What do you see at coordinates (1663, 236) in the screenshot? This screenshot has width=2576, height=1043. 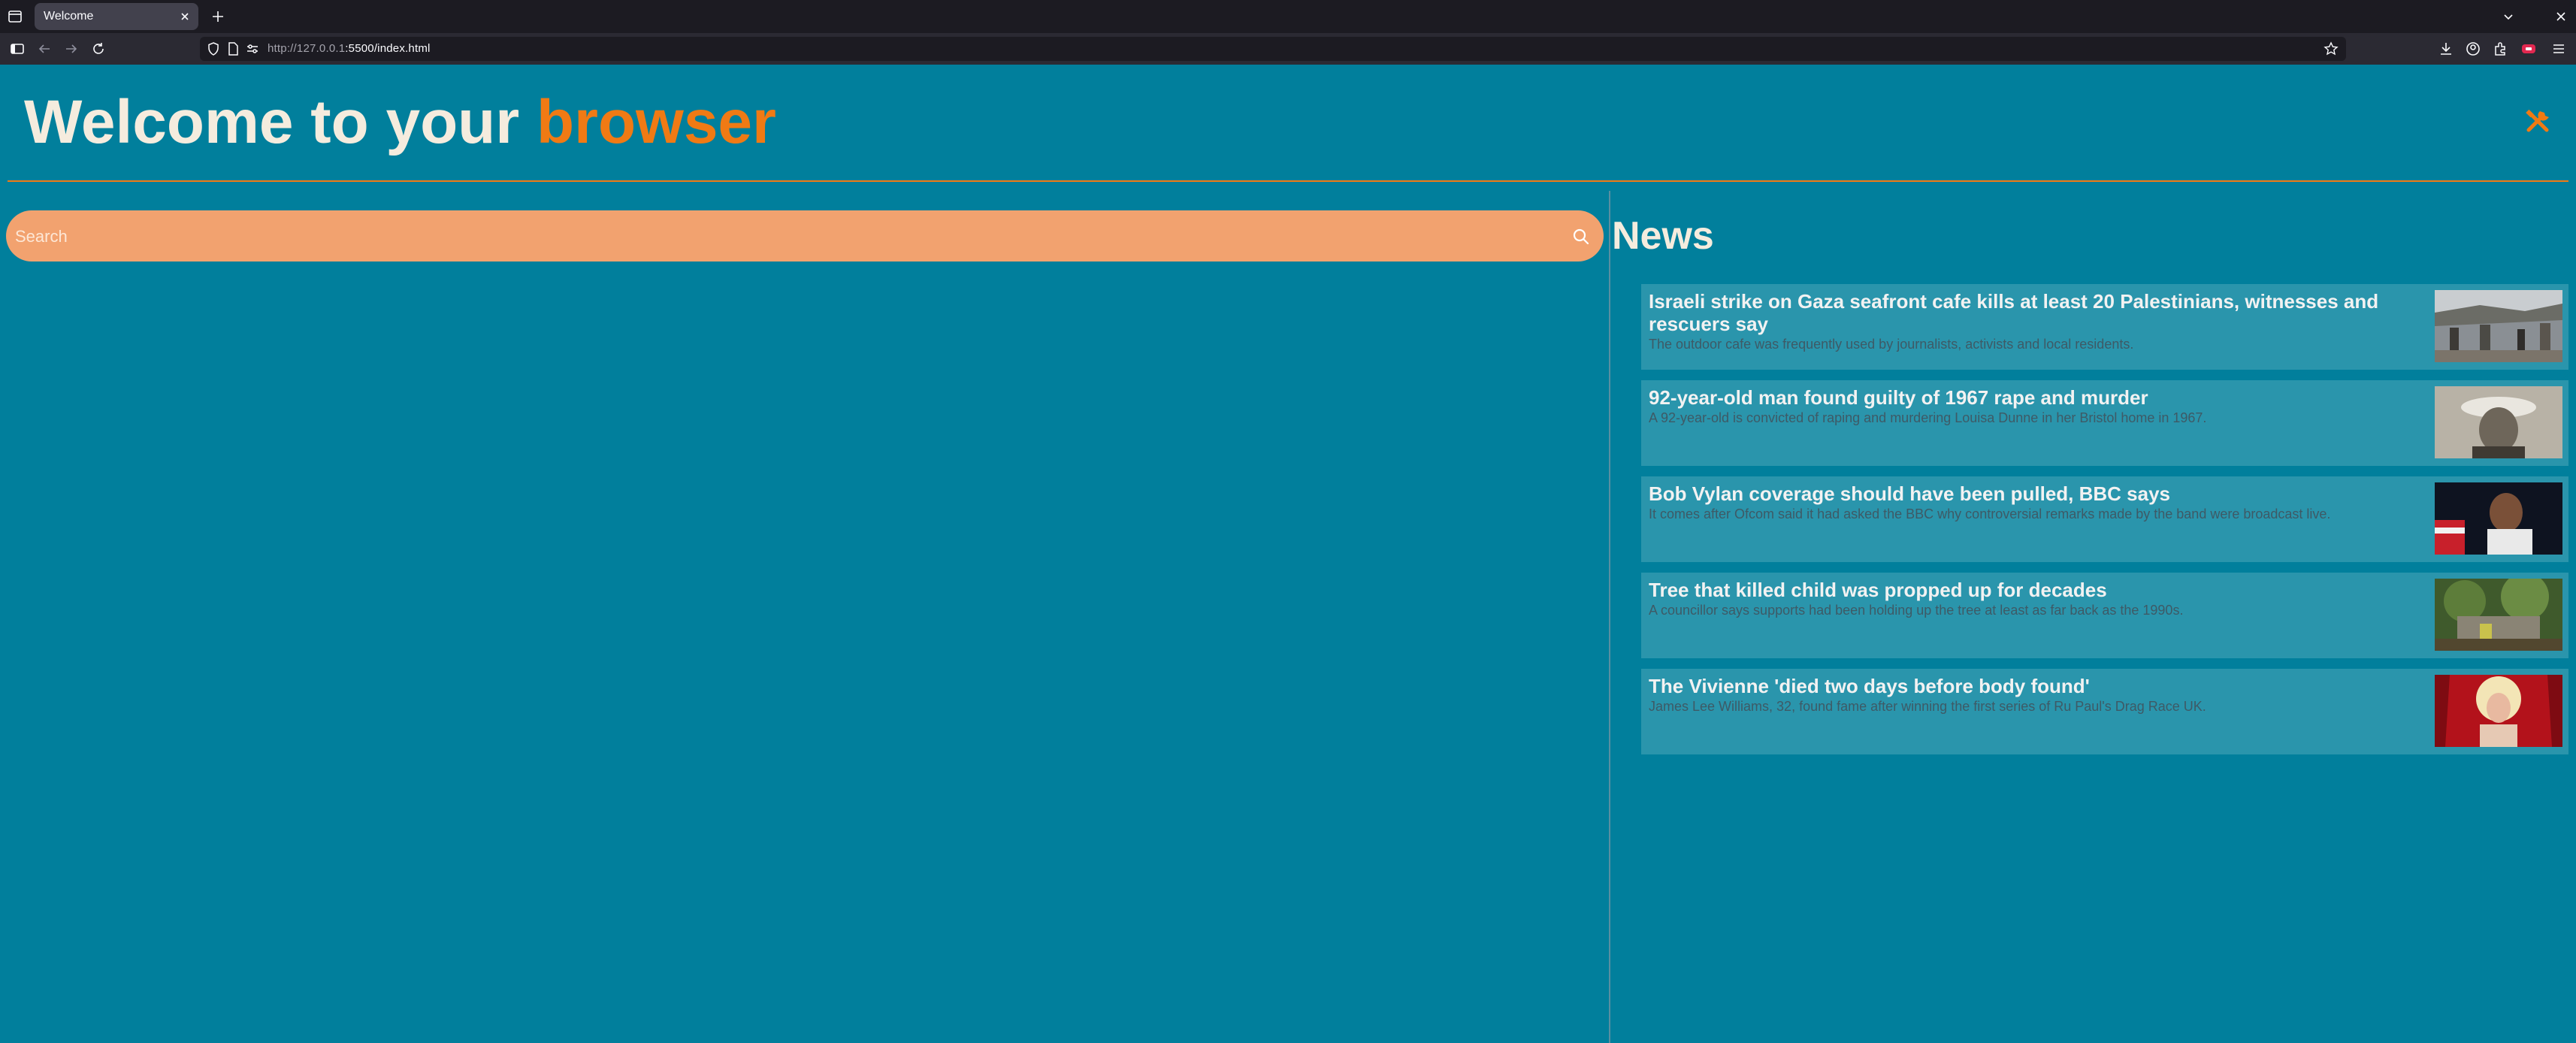 I see `news-heading: News` at bounding box center [1663, 236].